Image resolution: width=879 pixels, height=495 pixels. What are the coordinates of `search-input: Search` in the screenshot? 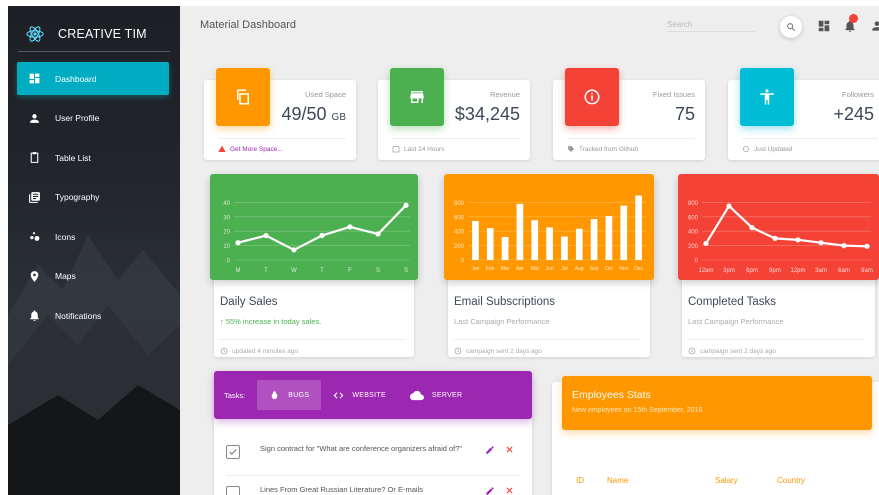 It's located at (711, 26).